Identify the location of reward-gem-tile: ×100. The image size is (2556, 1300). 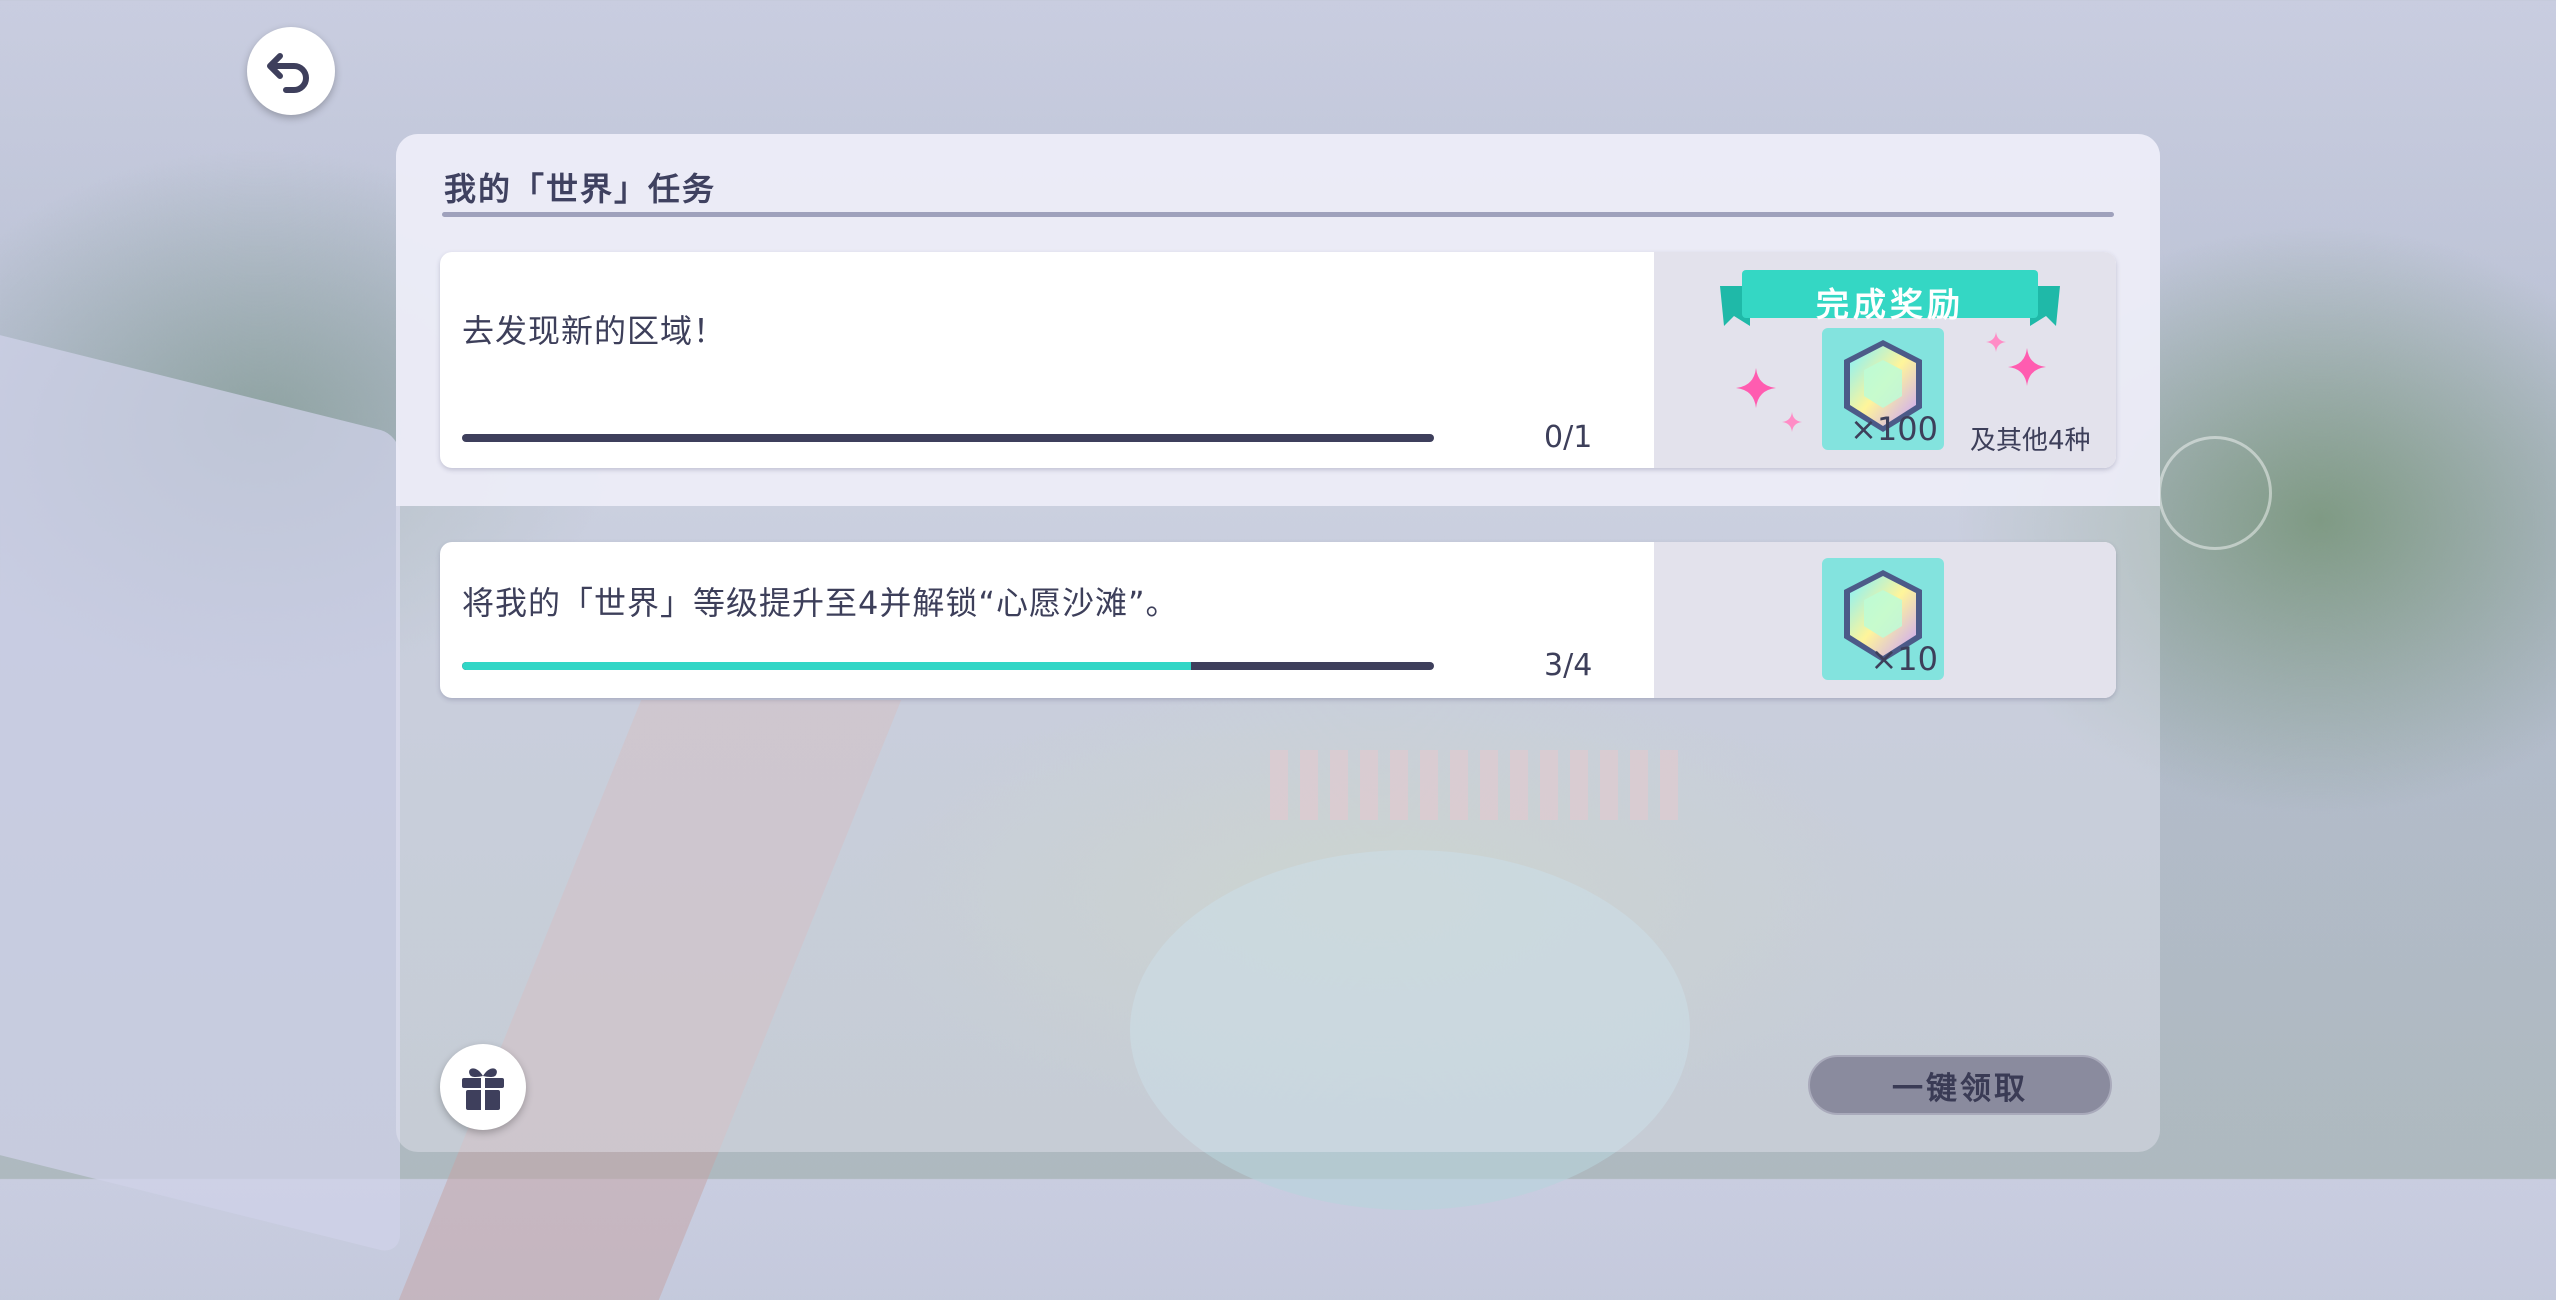
(1883, 389).